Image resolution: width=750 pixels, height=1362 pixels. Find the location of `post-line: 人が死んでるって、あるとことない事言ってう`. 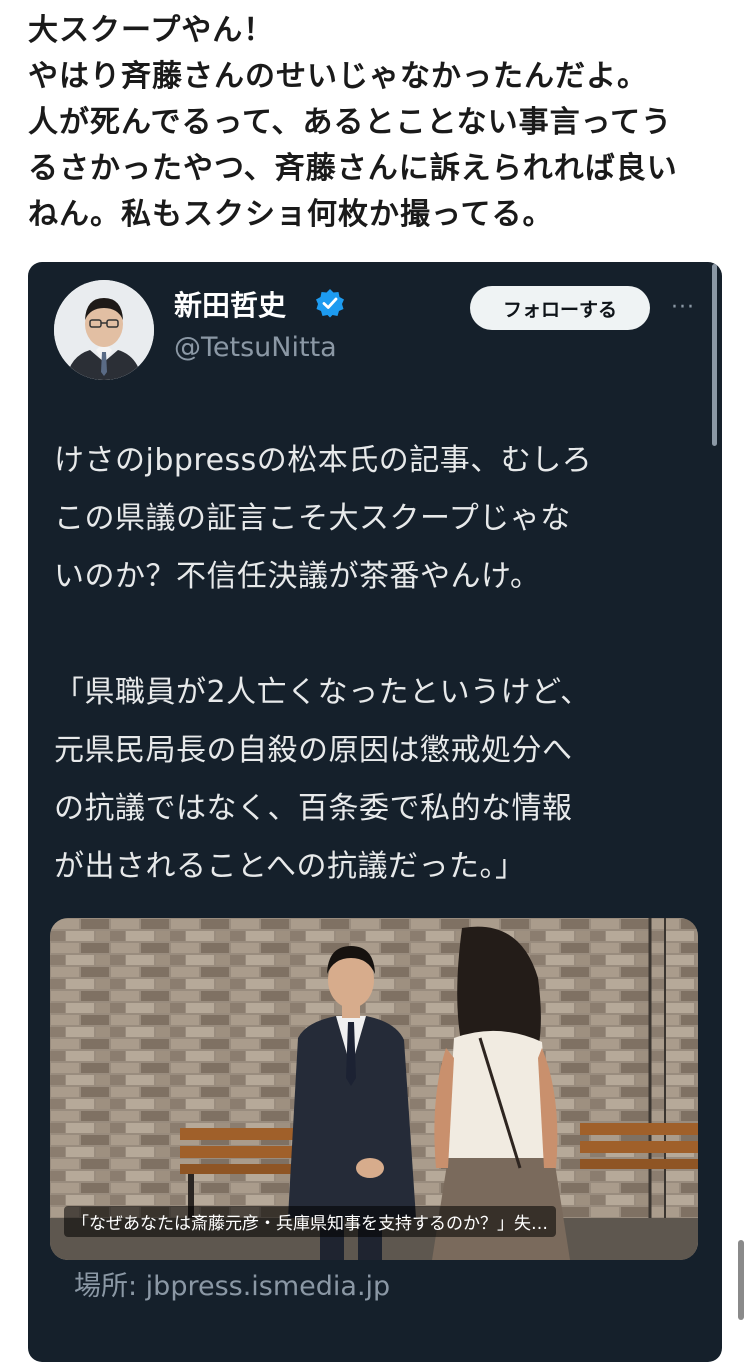

post-line: 人が死んでるって、あるとことない事言ってう is located at coordinates (350, 122).